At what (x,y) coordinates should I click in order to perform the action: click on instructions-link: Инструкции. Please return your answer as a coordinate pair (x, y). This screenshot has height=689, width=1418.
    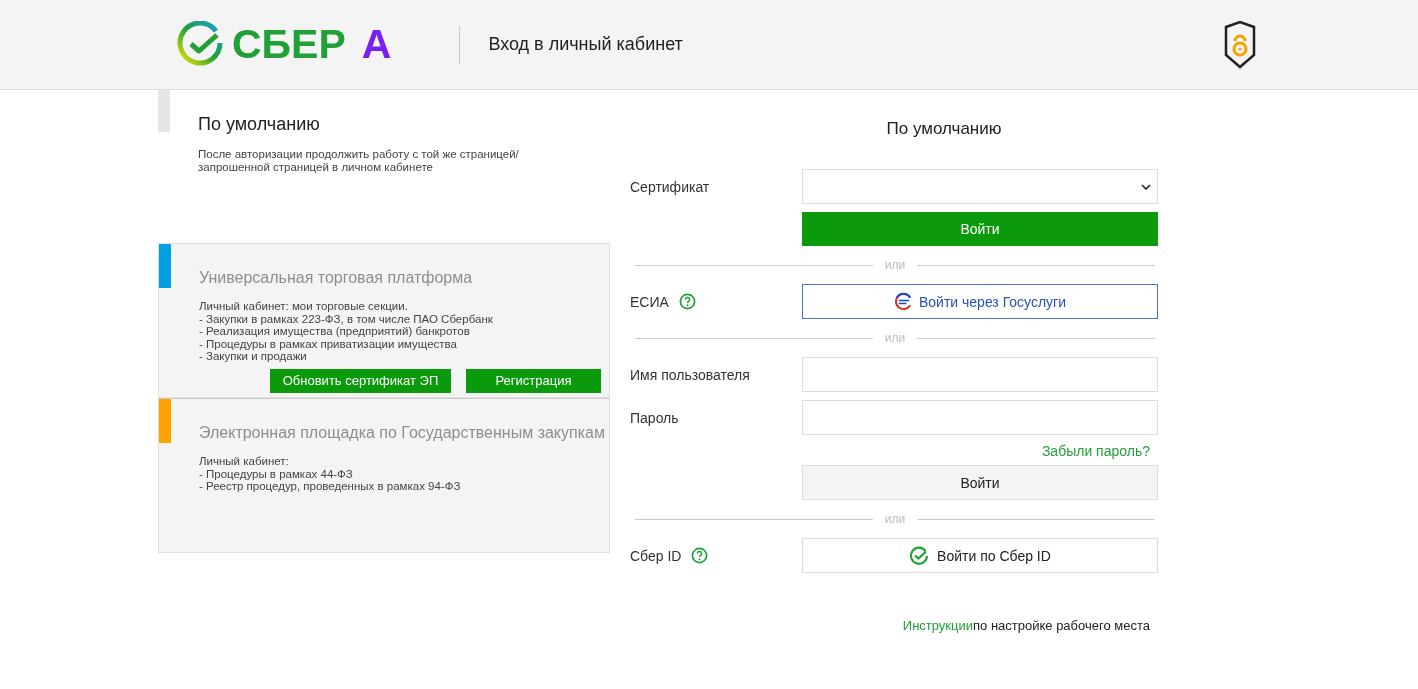
    Looking at the image, I should click on (937, 625).